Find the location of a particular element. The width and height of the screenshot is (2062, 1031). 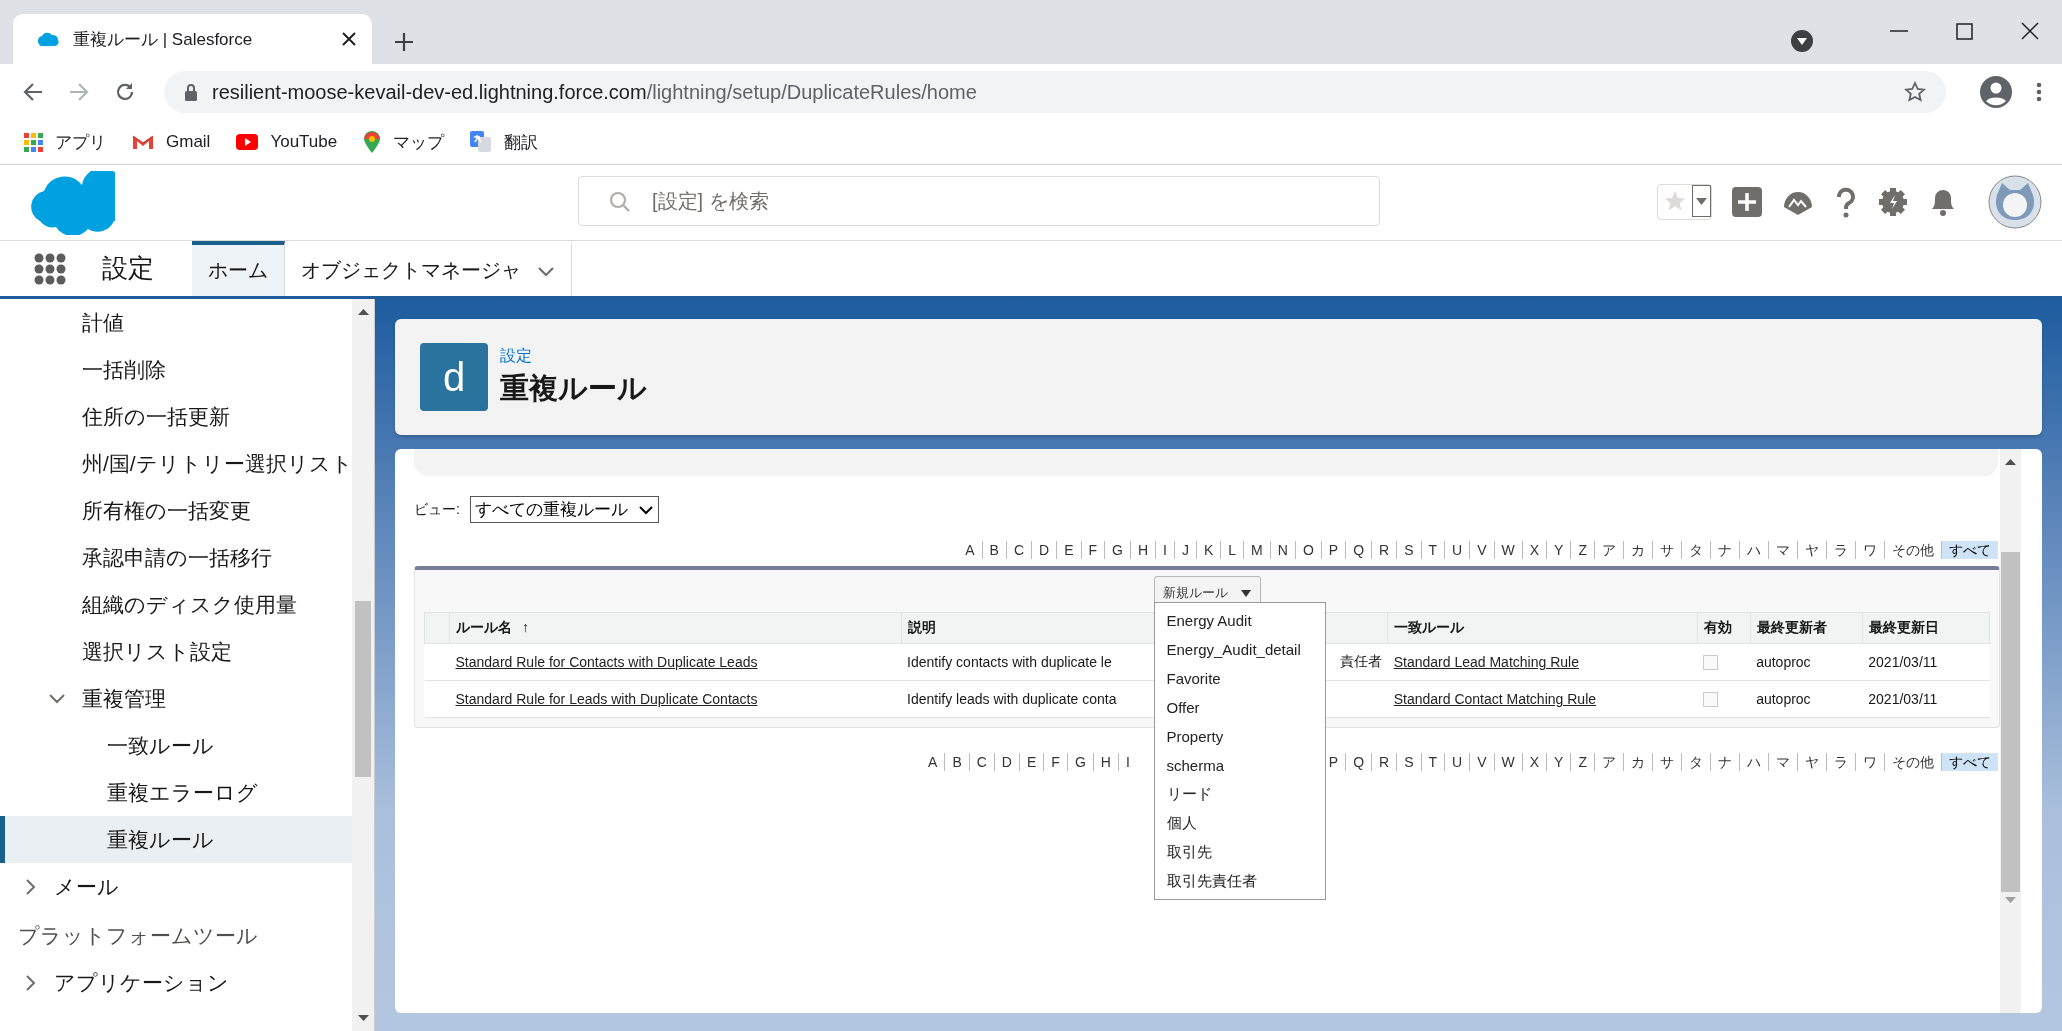

alphabet-filter-link: M is located at coordinates (1256, 550).